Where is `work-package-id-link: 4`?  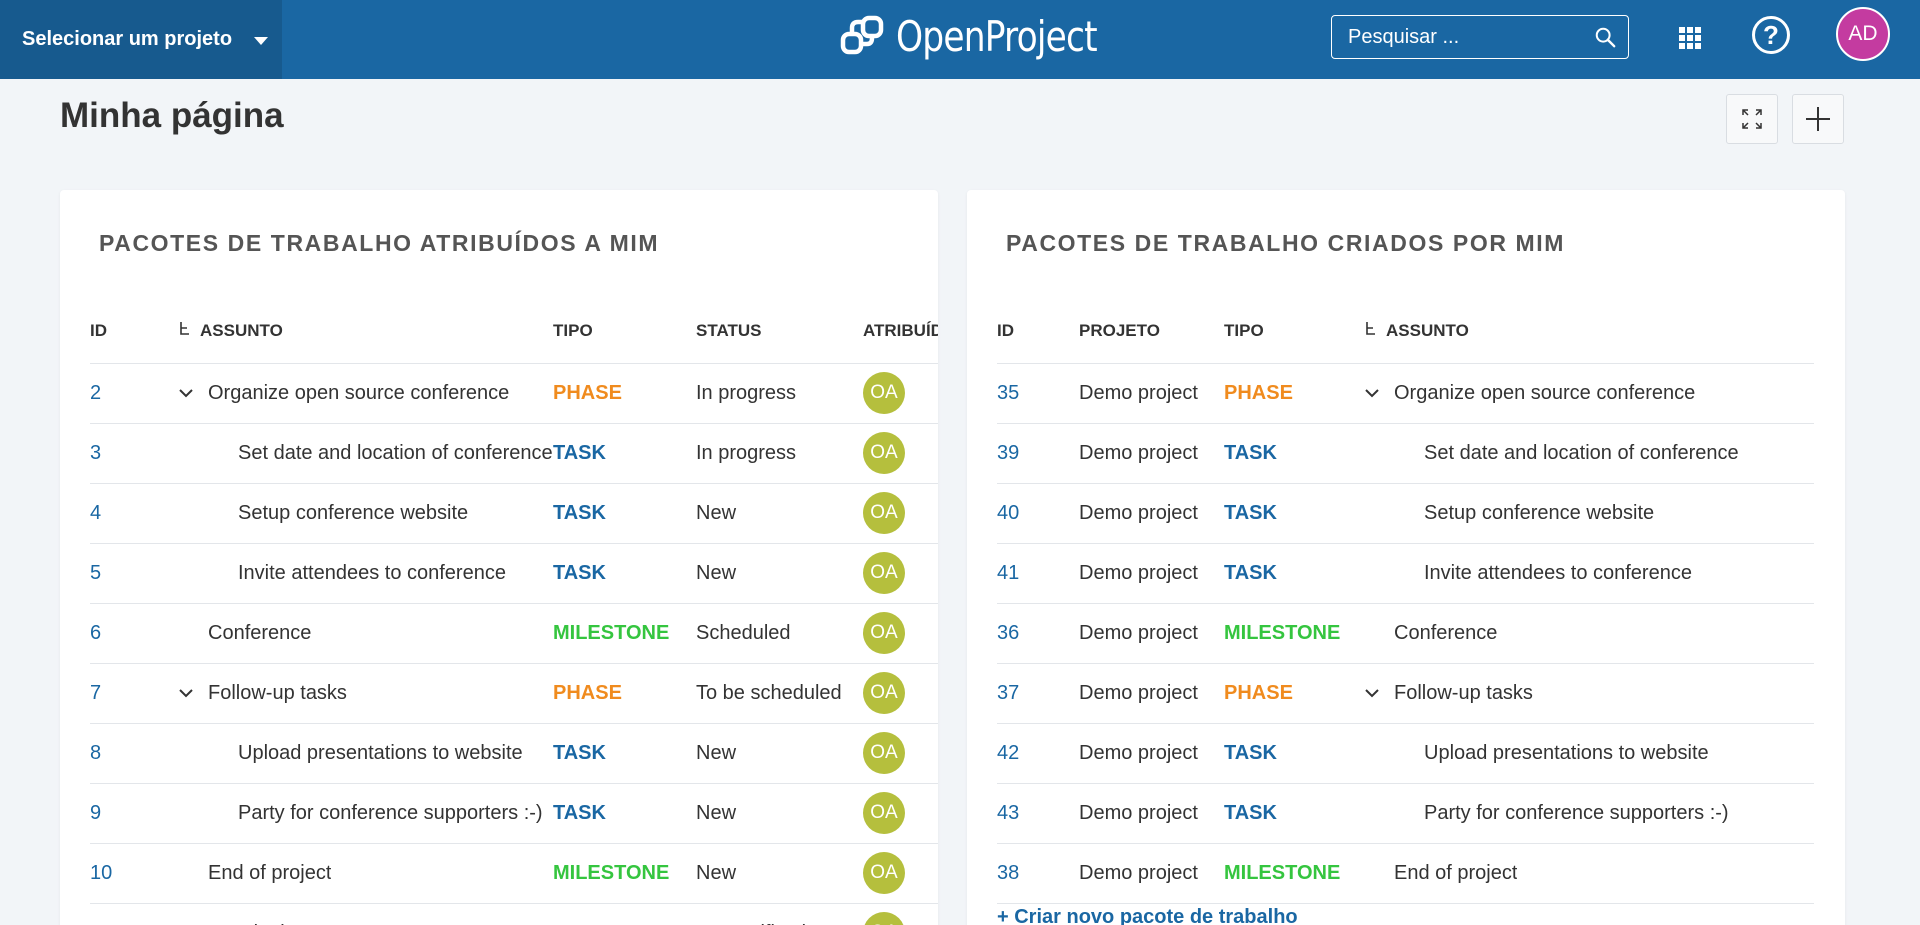 work-package-id-link: 4 is located at coordinates (134, 513).